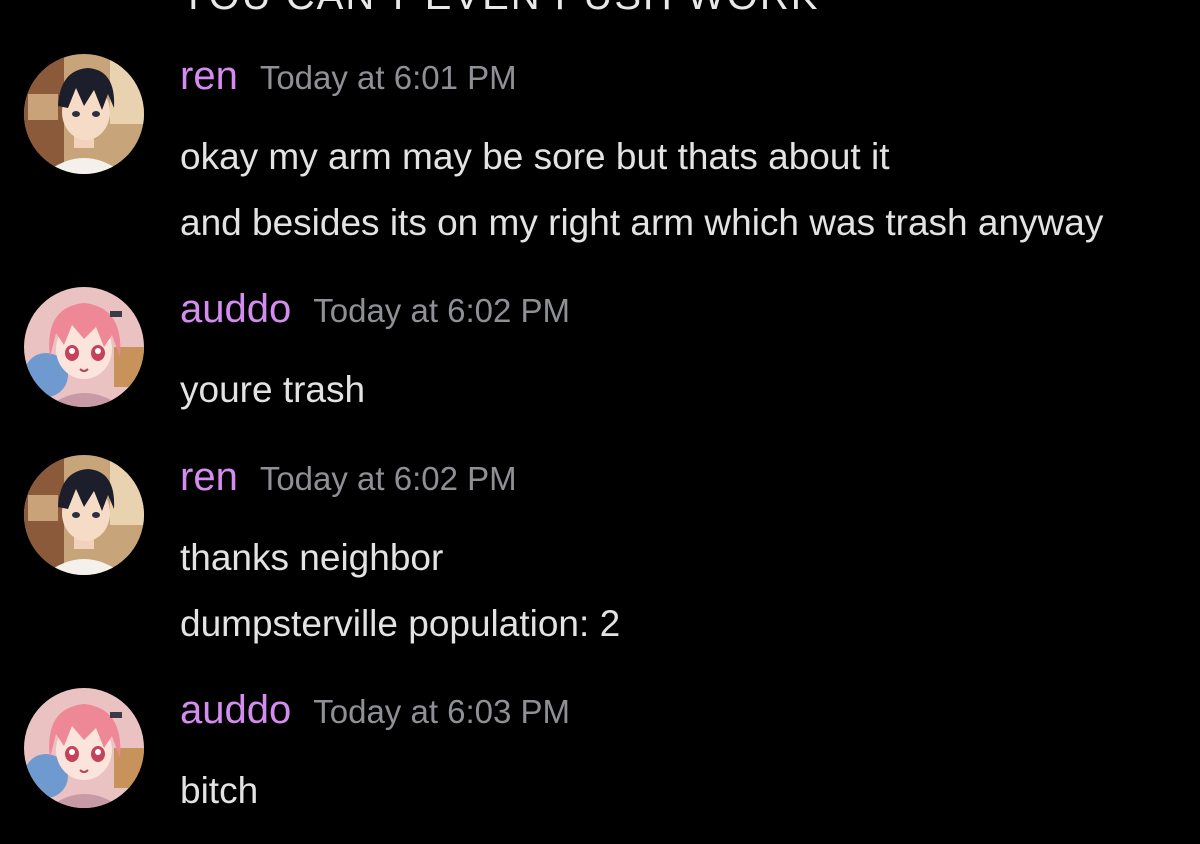  I want to click on message-header: auddo Today at 6:02 PM, so click(375, 309).